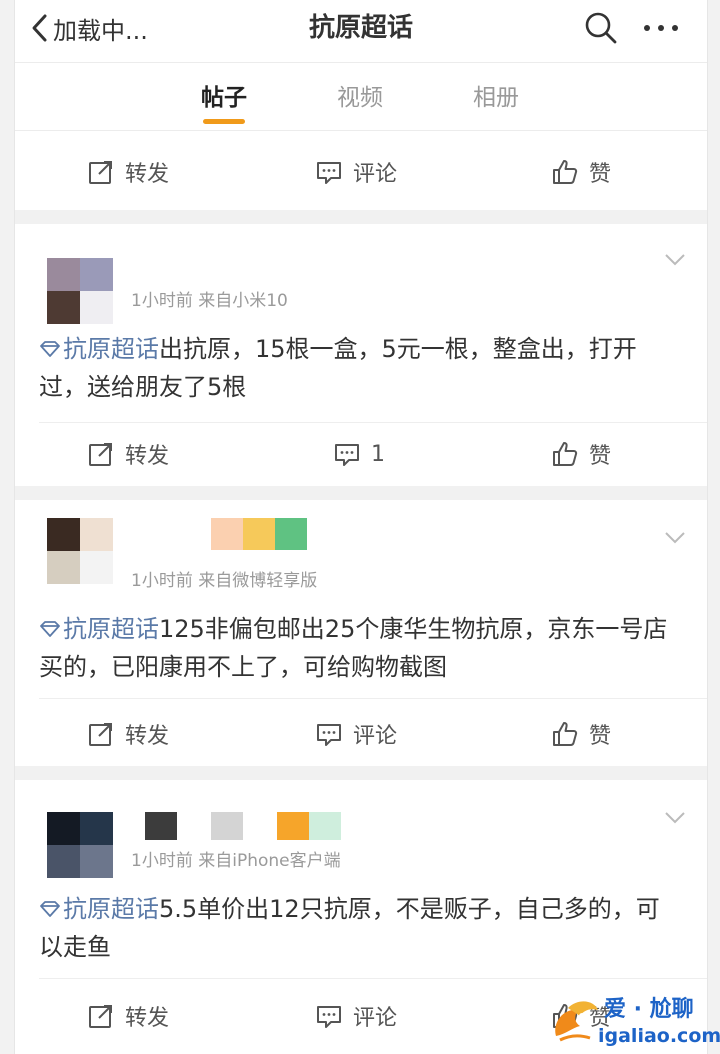 This screenshot has height=1054, width=720. Describe the element at coordinates (224, 121) in the screenshot. I see `active-tab-indicator` at that location.